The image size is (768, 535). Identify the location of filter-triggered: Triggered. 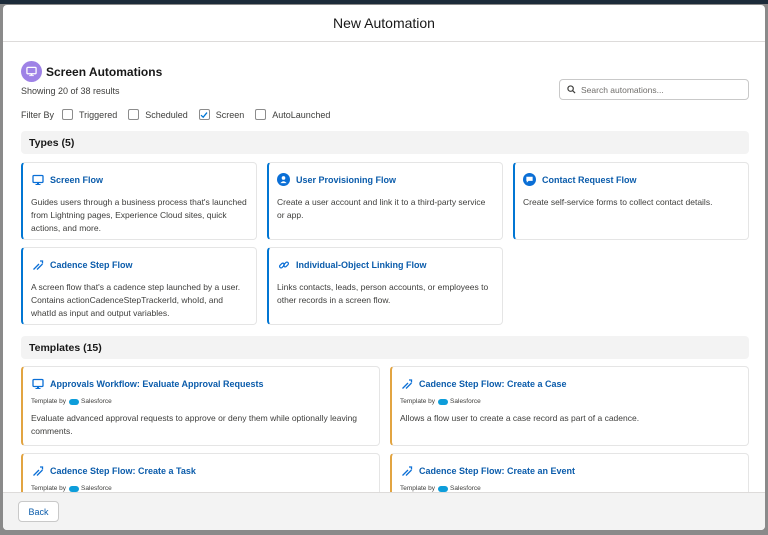
(89, 114).